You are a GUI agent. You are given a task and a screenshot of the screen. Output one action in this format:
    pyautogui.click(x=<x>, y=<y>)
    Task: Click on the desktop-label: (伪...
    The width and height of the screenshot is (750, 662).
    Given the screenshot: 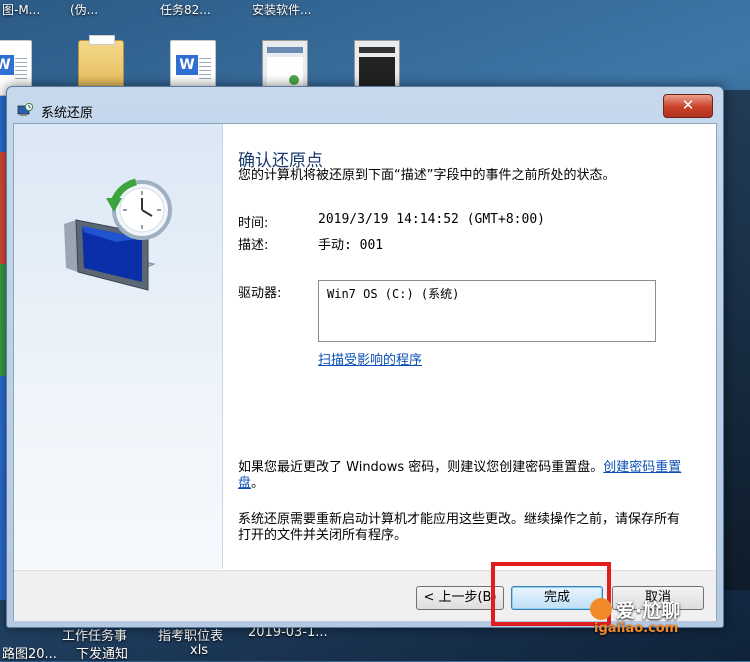 What is the action you would take?
    pyautogui.click(x=84, y=9)
    